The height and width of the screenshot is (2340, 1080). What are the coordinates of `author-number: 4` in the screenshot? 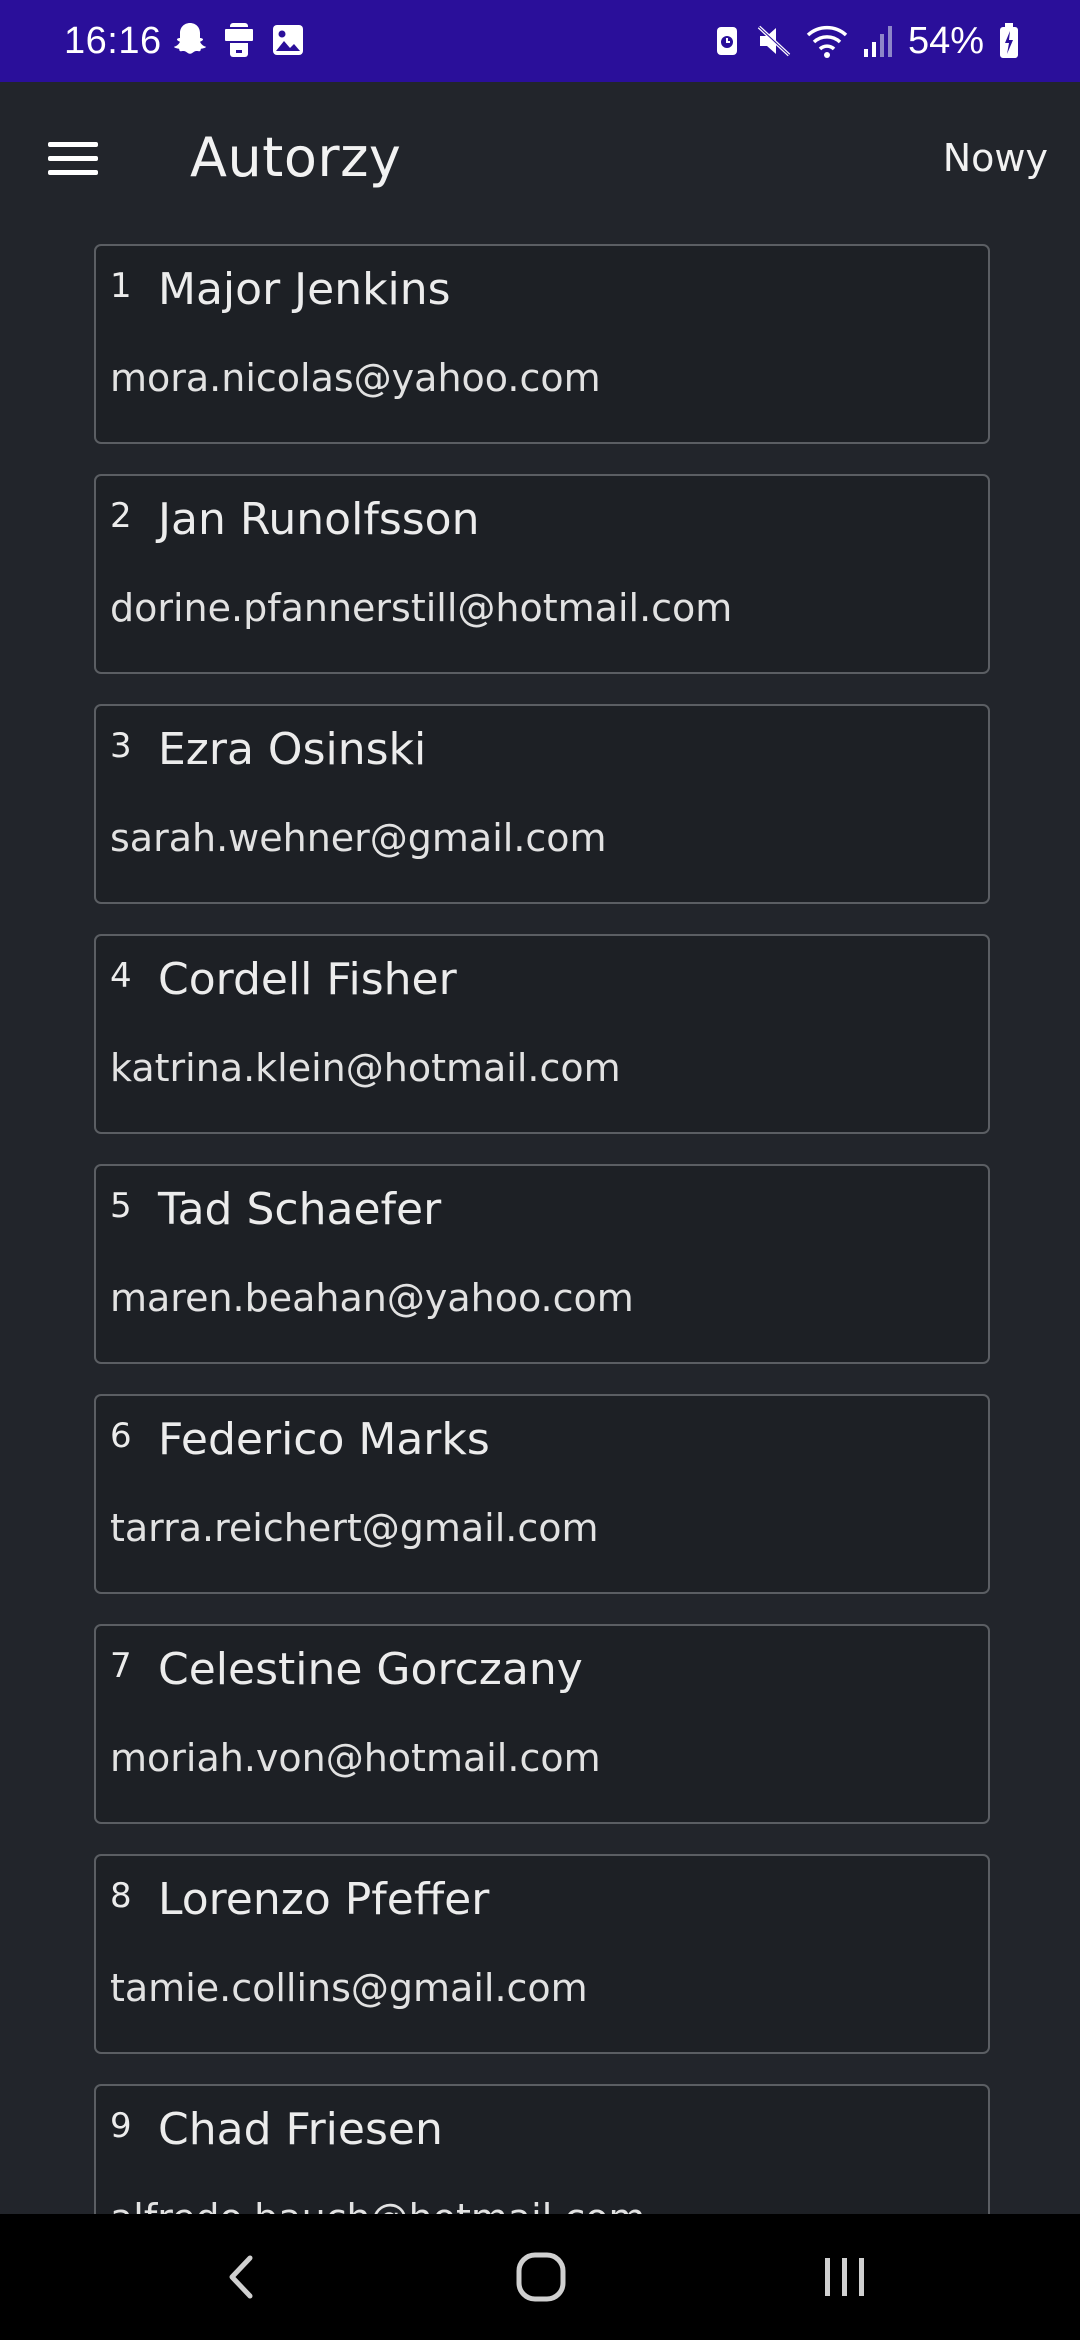 It's located at (121, 976).